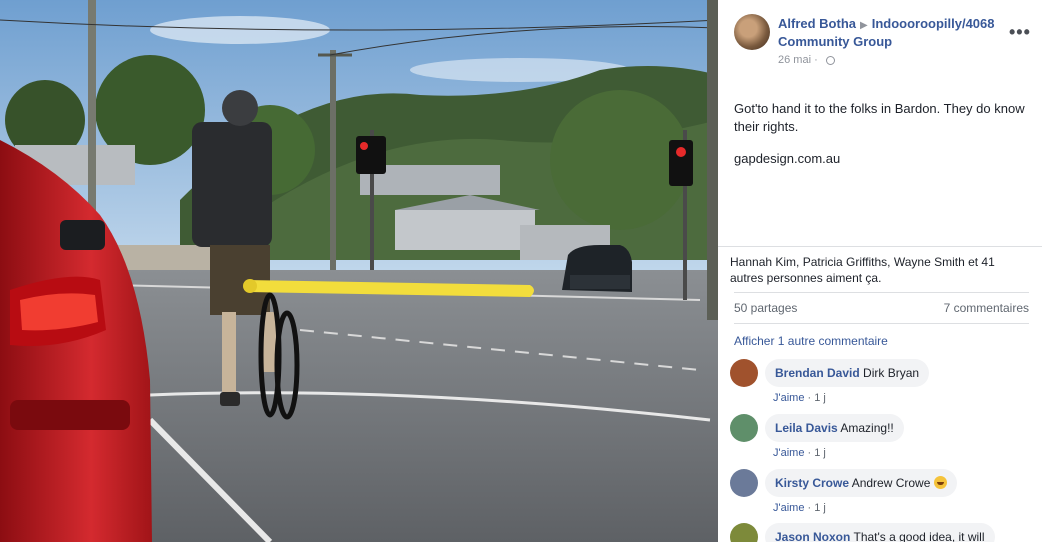  I want to click on comments-count: 7 commentaires, so click(986, 308).